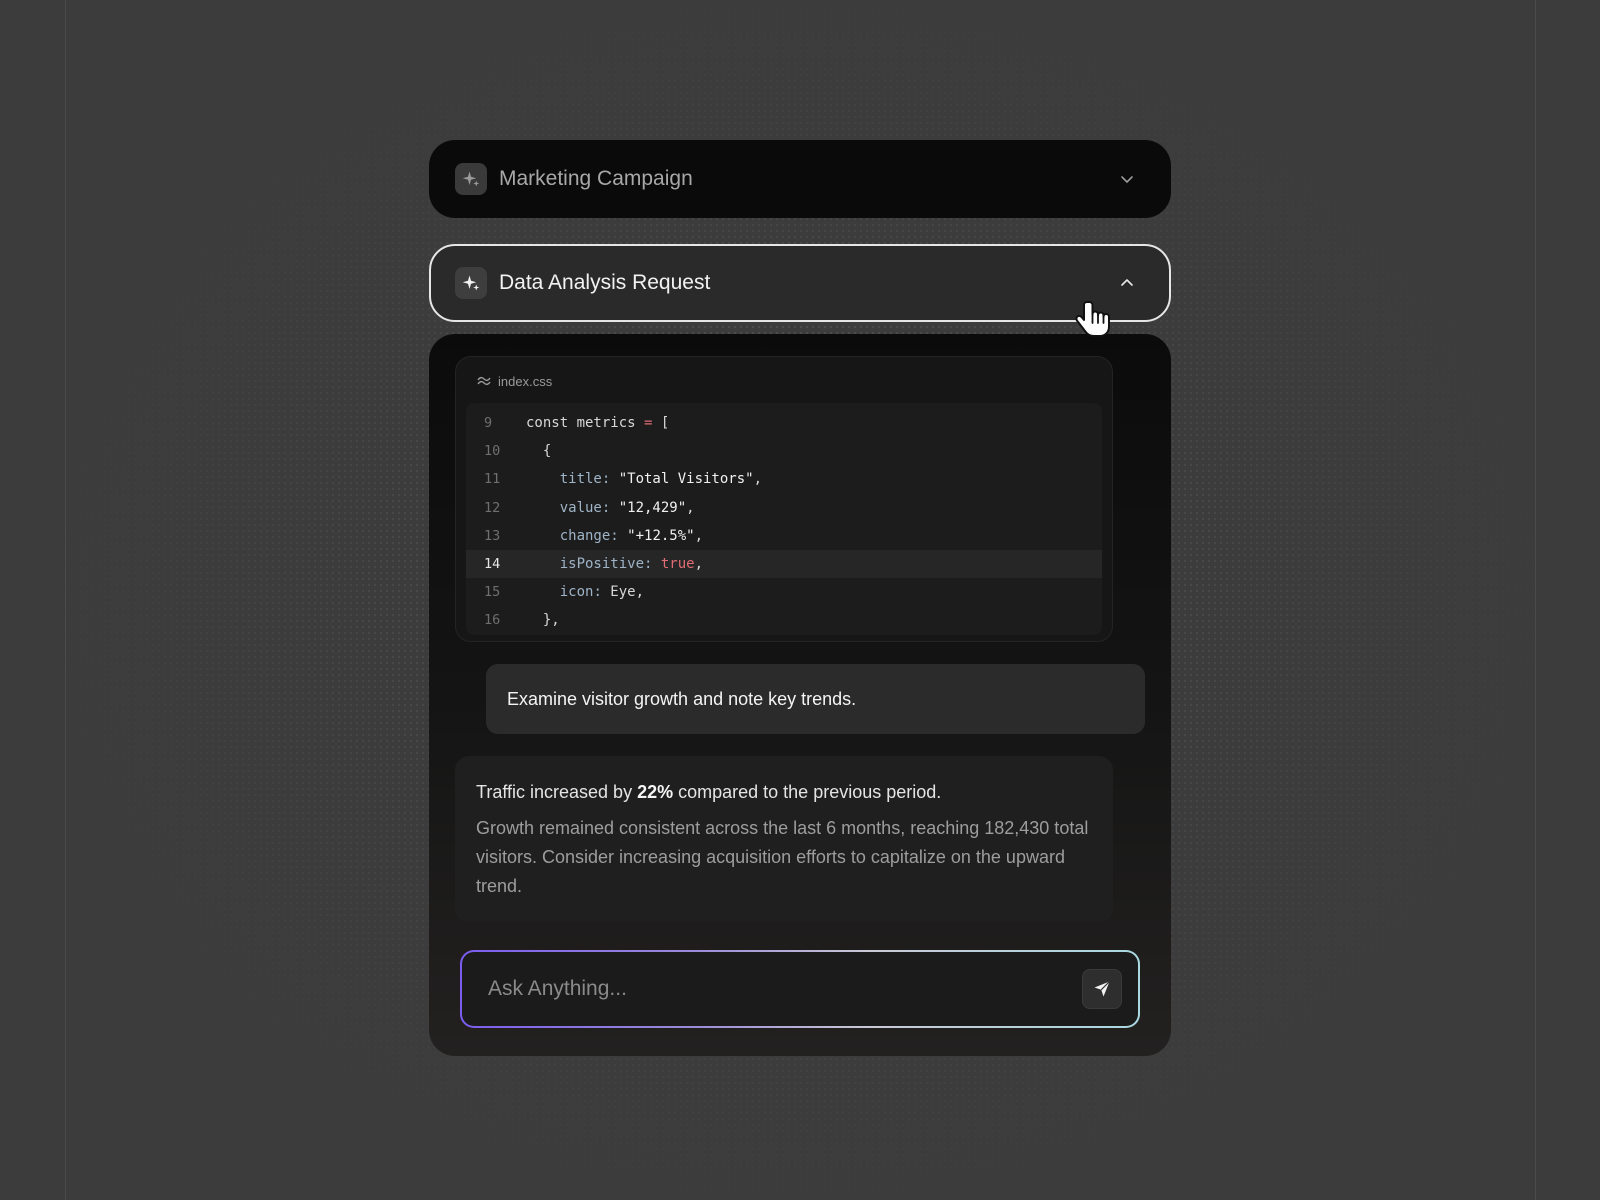 This screenshot has width=1600, height=1200. What do you see at coordinates (677, 564) in the screenshot?
I see `code-token: true` at bounding box center [677, 564].